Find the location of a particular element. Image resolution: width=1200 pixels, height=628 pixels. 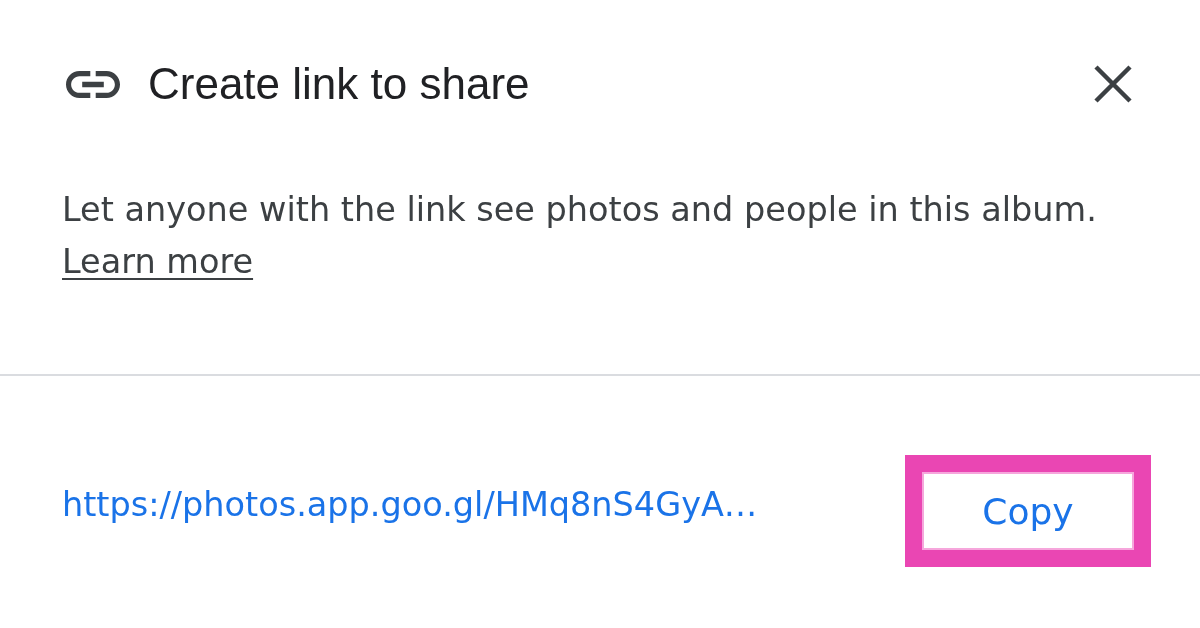

close-icon is located at coordinates (1113, 84).